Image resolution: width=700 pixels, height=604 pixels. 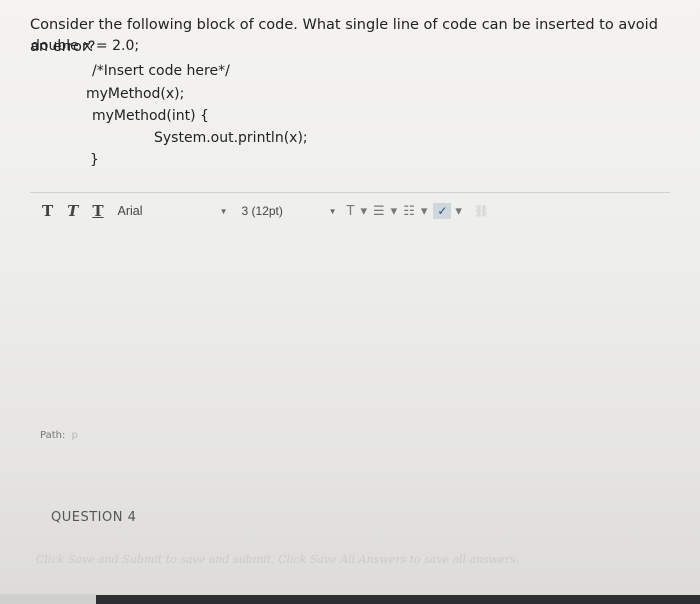 I want to click on text-color-button: T, so click(x=351, y=211).